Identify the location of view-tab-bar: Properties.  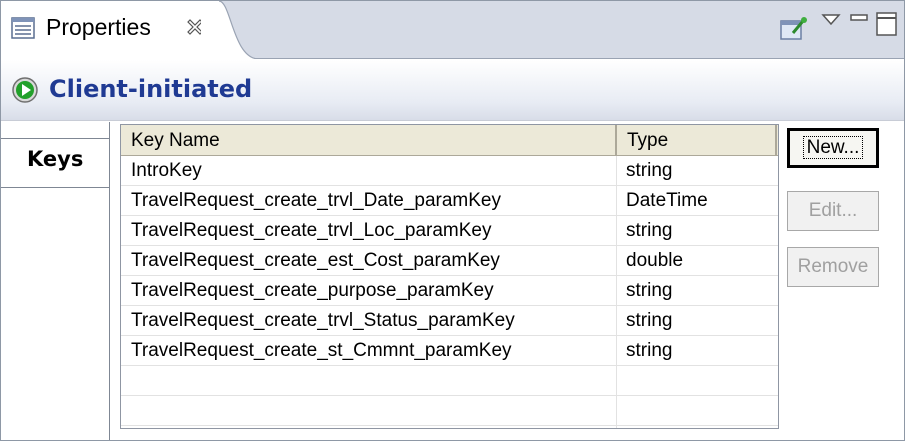
(452, 30).